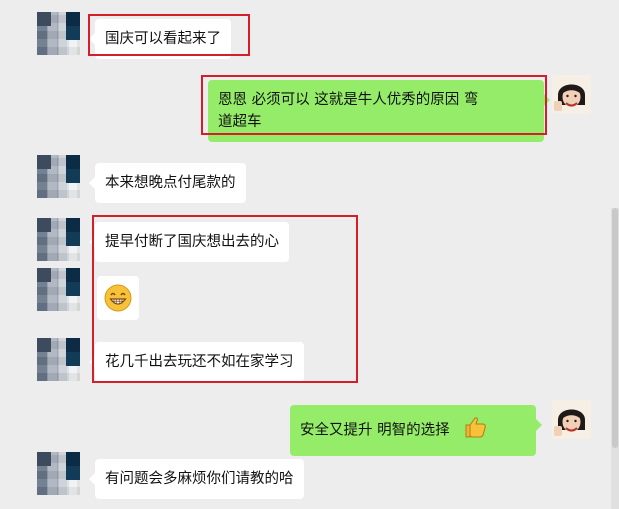 The image size is (619, 509). What do you see at coordinates (199, 362) in the screenshot?
I see `message-text: 花几千出去玩还不如在家学习` at bounding box center [199, 362].